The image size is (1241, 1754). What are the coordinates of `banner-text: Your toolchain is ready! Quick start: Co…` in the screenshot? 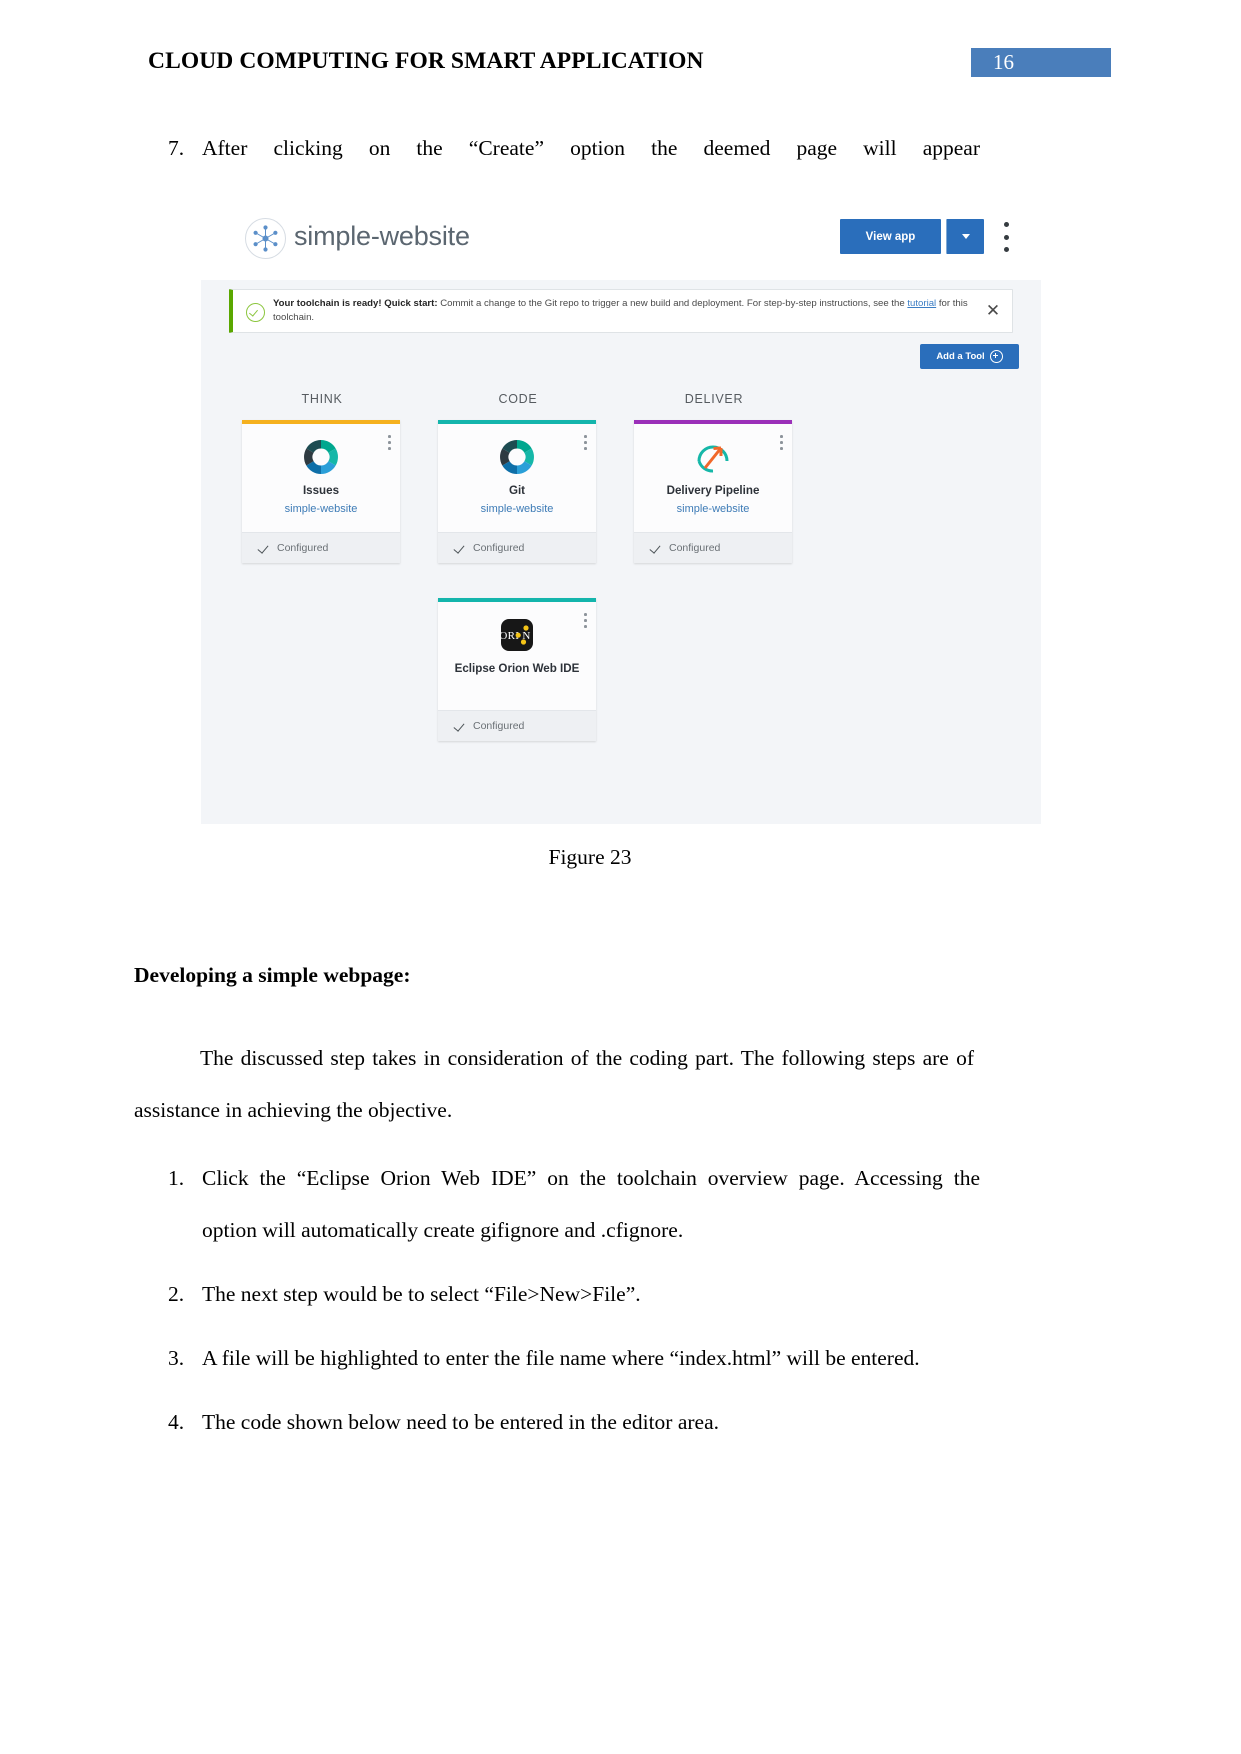 It's located at (623, 310).